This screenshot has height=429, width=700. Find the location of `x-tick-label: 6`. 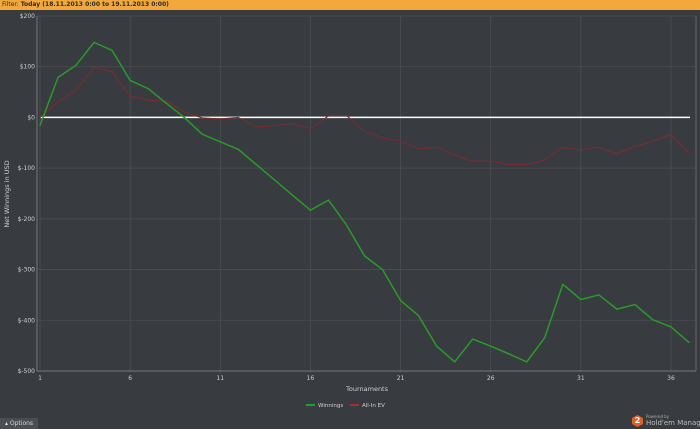

x-tick-label: 6 is located at coordinates (130, 378).